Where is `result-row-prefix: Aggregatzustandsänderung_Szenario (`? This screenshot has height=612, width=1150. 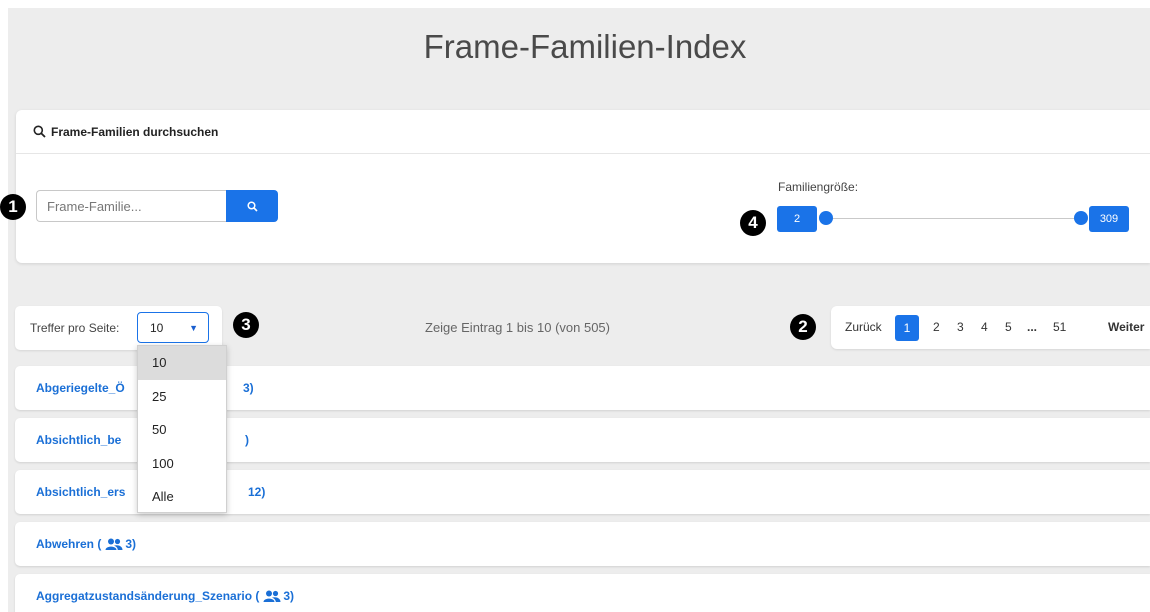 result-row-prefix: Aggregatzustandsänderung_Szenario ( is located at coordinates (147, 596).